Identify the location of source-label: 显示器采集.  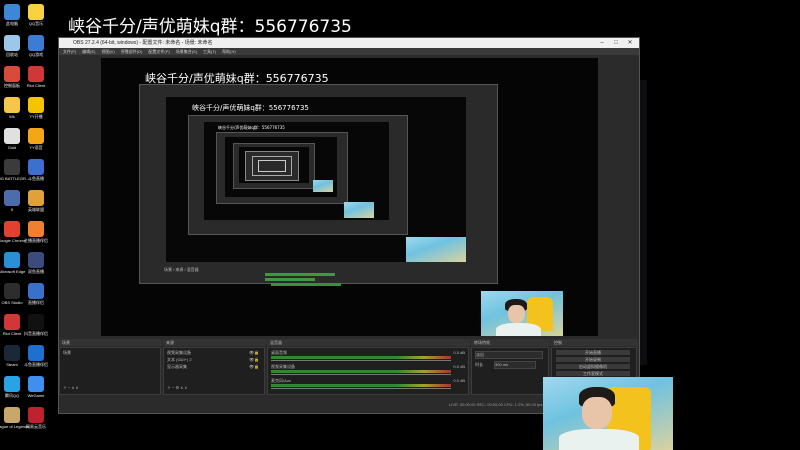
(177, 366).